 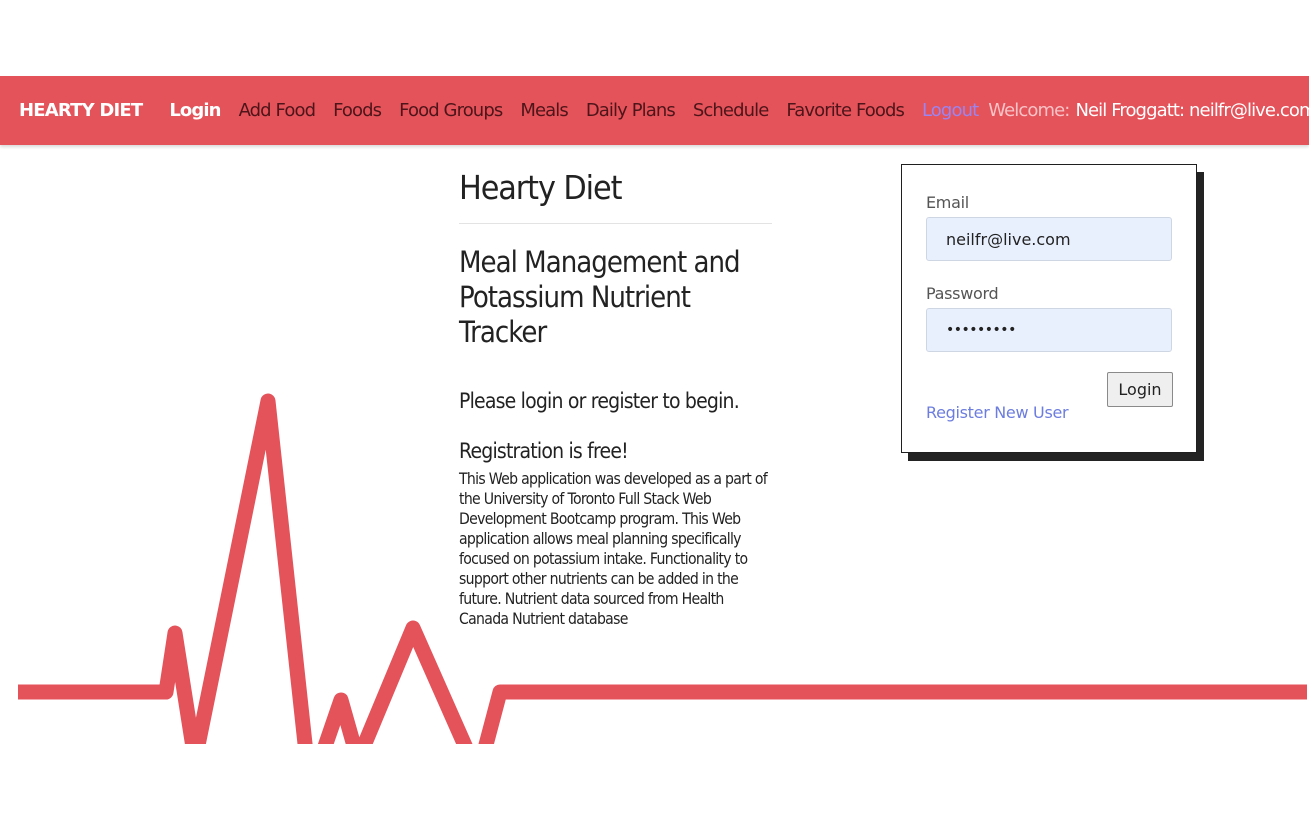 I want to click on password-field, so click(x=1049, y=330).